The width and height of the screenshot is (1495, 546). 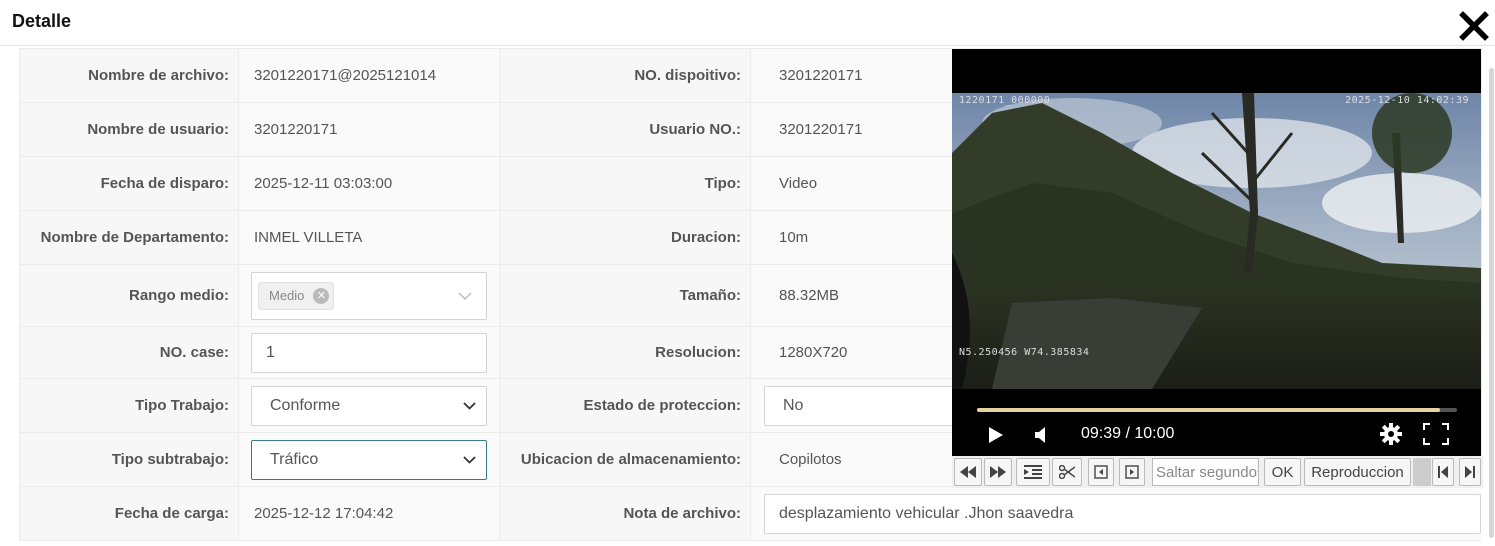 What do you see at coordinates (129, 295) in the screenshot?
I see `media-range-label: Rango medio:` at bounding box center [129, 295].